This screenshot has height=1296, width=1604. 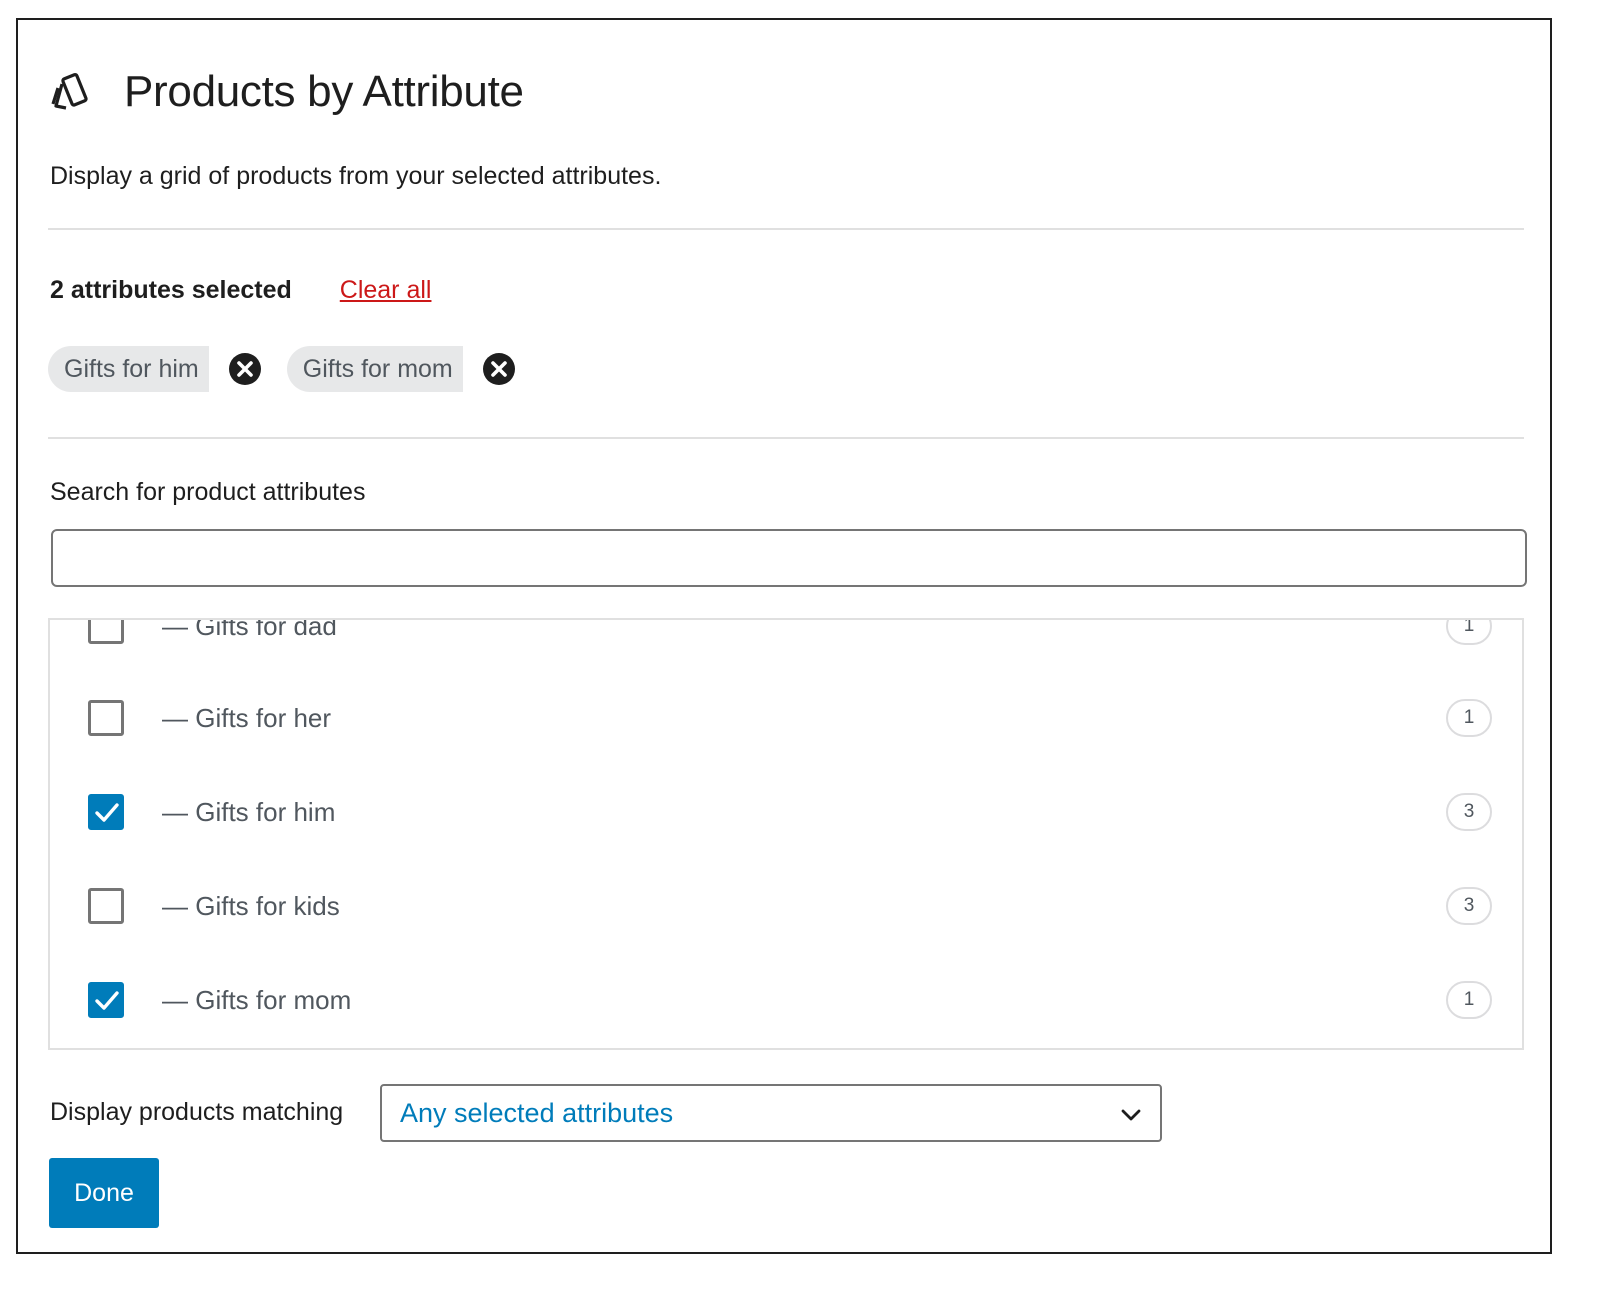 I want to click on list-item: — Gifts for dad 1, so click(x=786, y=637).